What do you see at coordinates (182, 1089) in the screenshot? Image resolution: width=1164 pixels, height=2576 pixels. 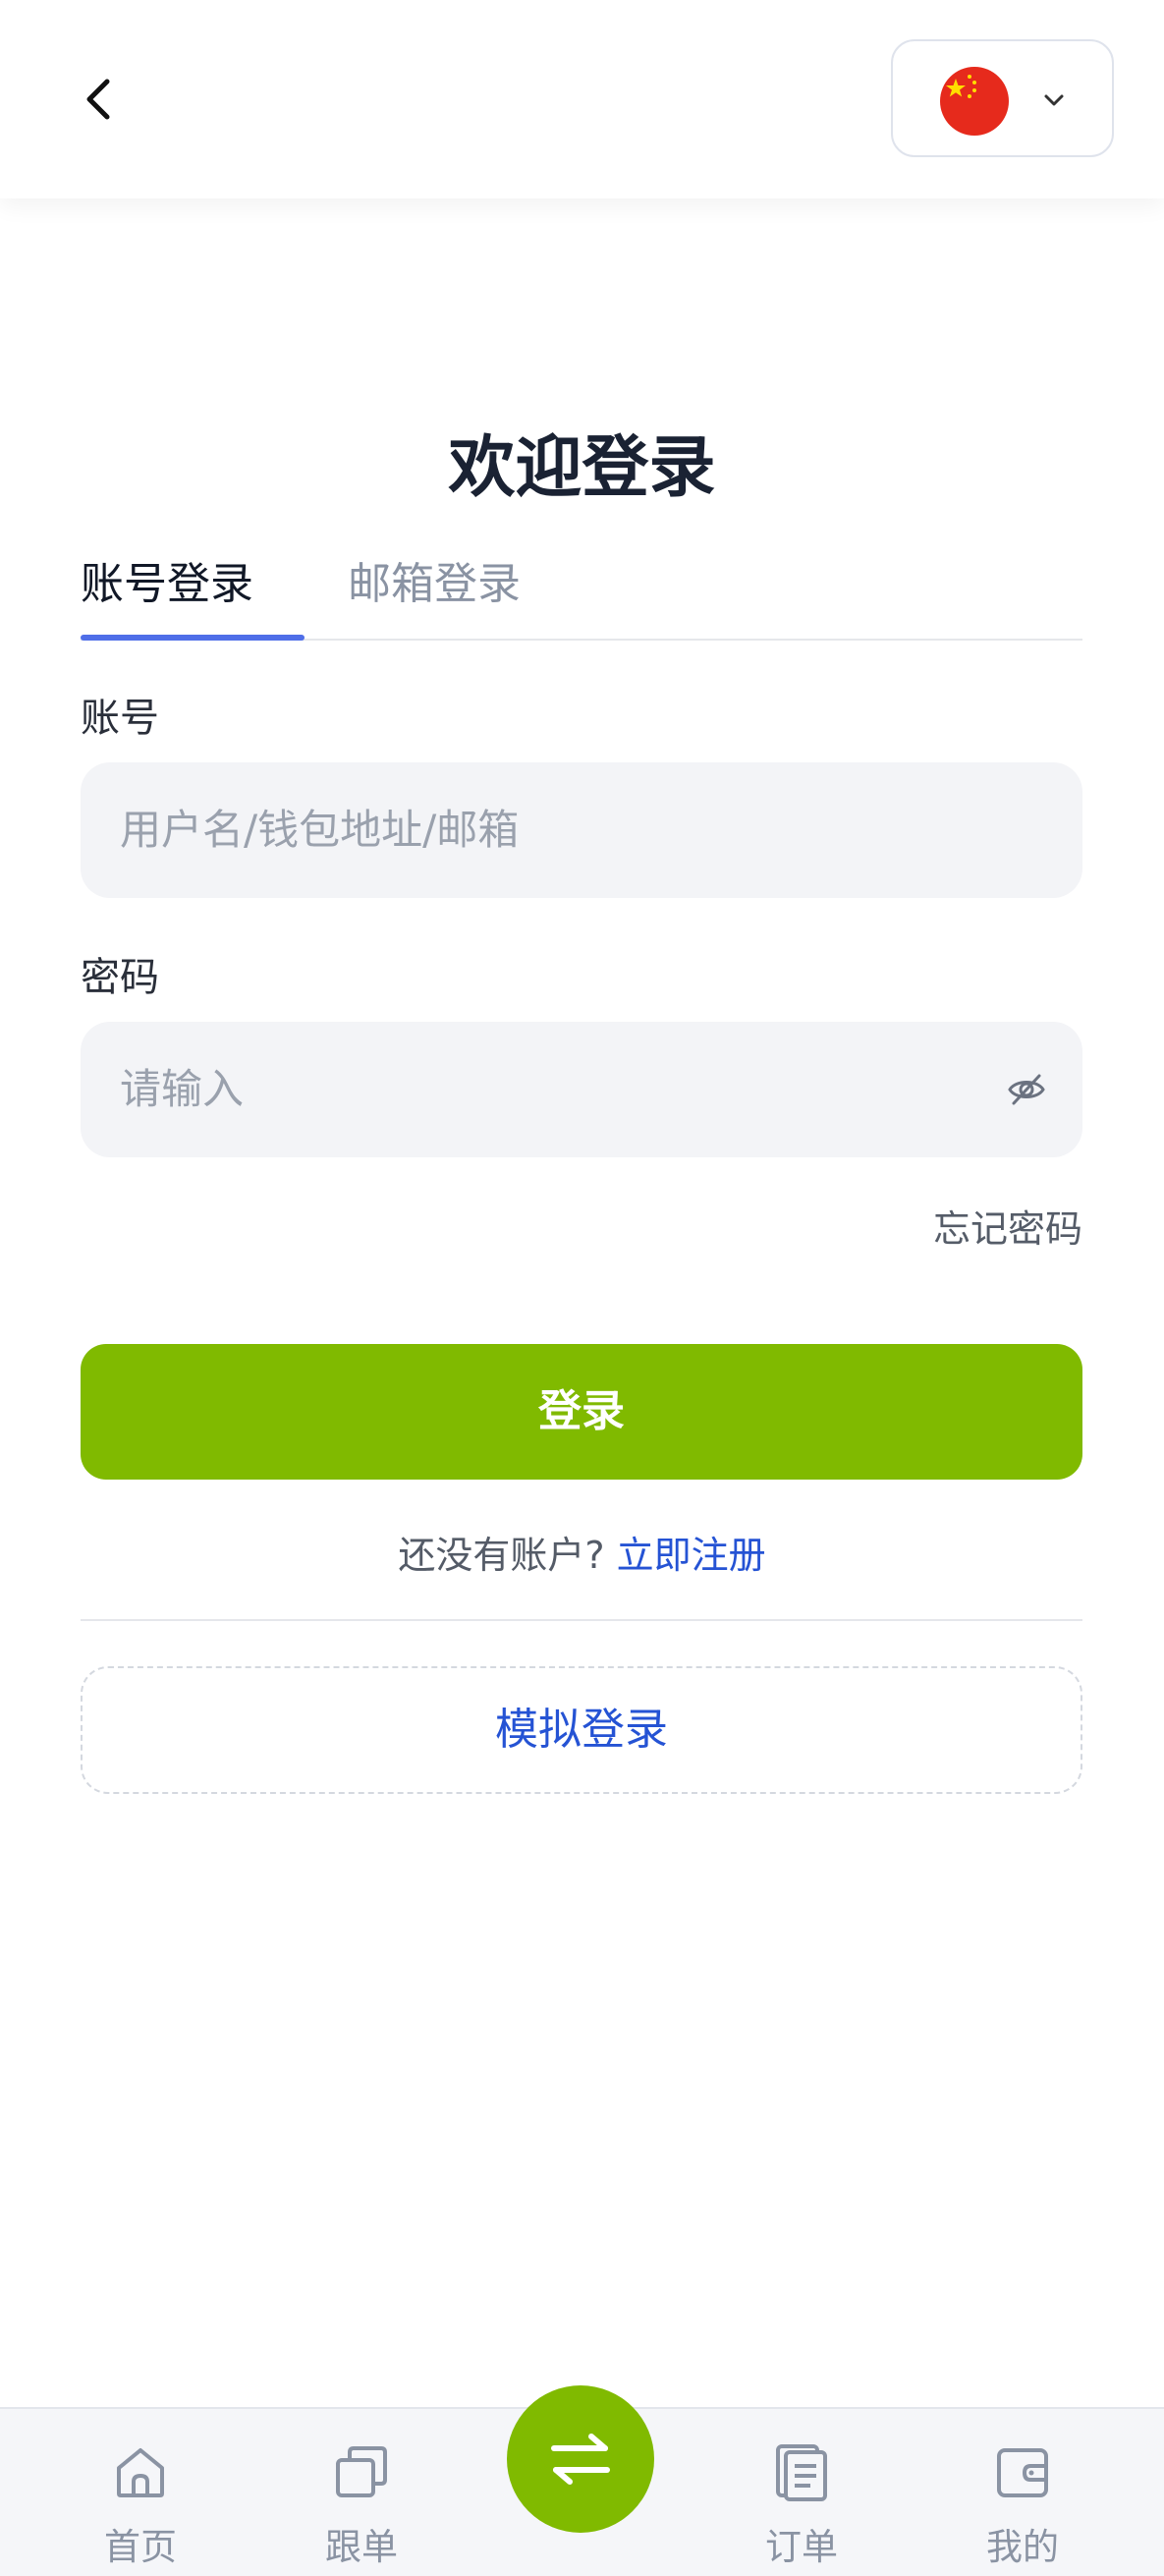 I see `password-placeholder: 请输入` at bounding box center [182, 1089].